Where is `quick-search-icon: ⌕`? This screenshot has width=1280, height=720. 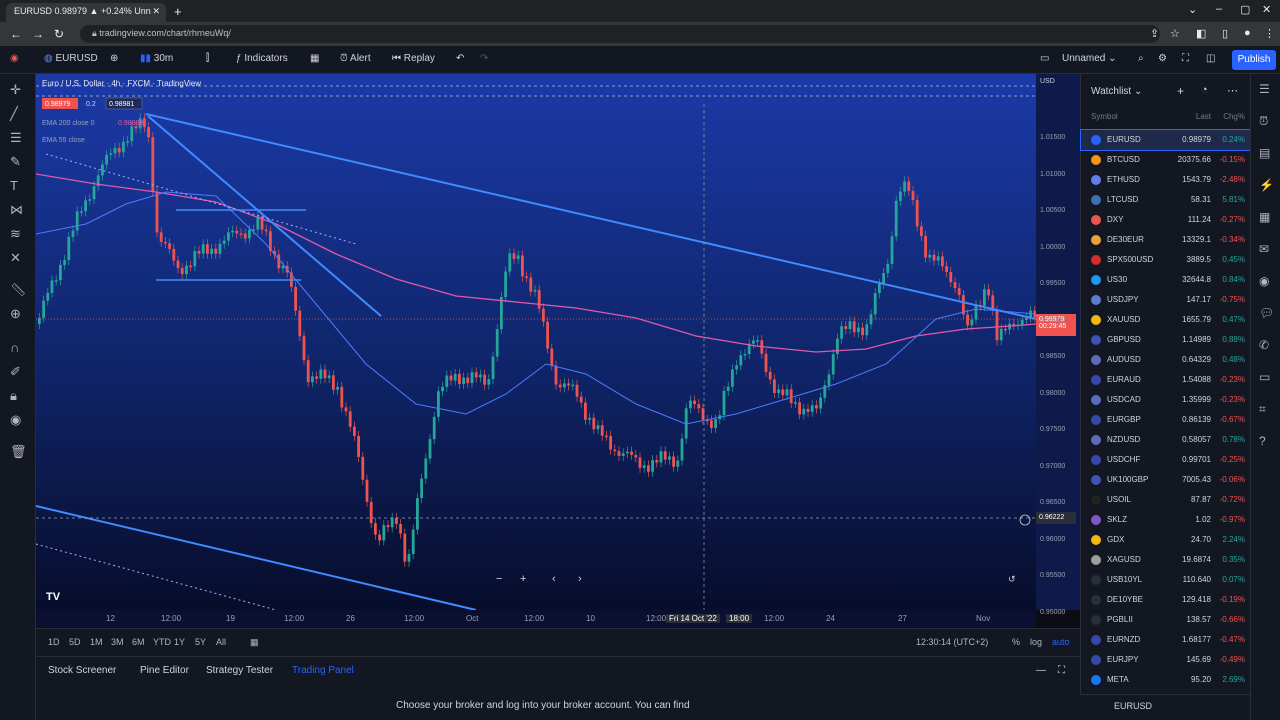 quick-search-icon: ⌕ is located at coordinates (1141, 58).